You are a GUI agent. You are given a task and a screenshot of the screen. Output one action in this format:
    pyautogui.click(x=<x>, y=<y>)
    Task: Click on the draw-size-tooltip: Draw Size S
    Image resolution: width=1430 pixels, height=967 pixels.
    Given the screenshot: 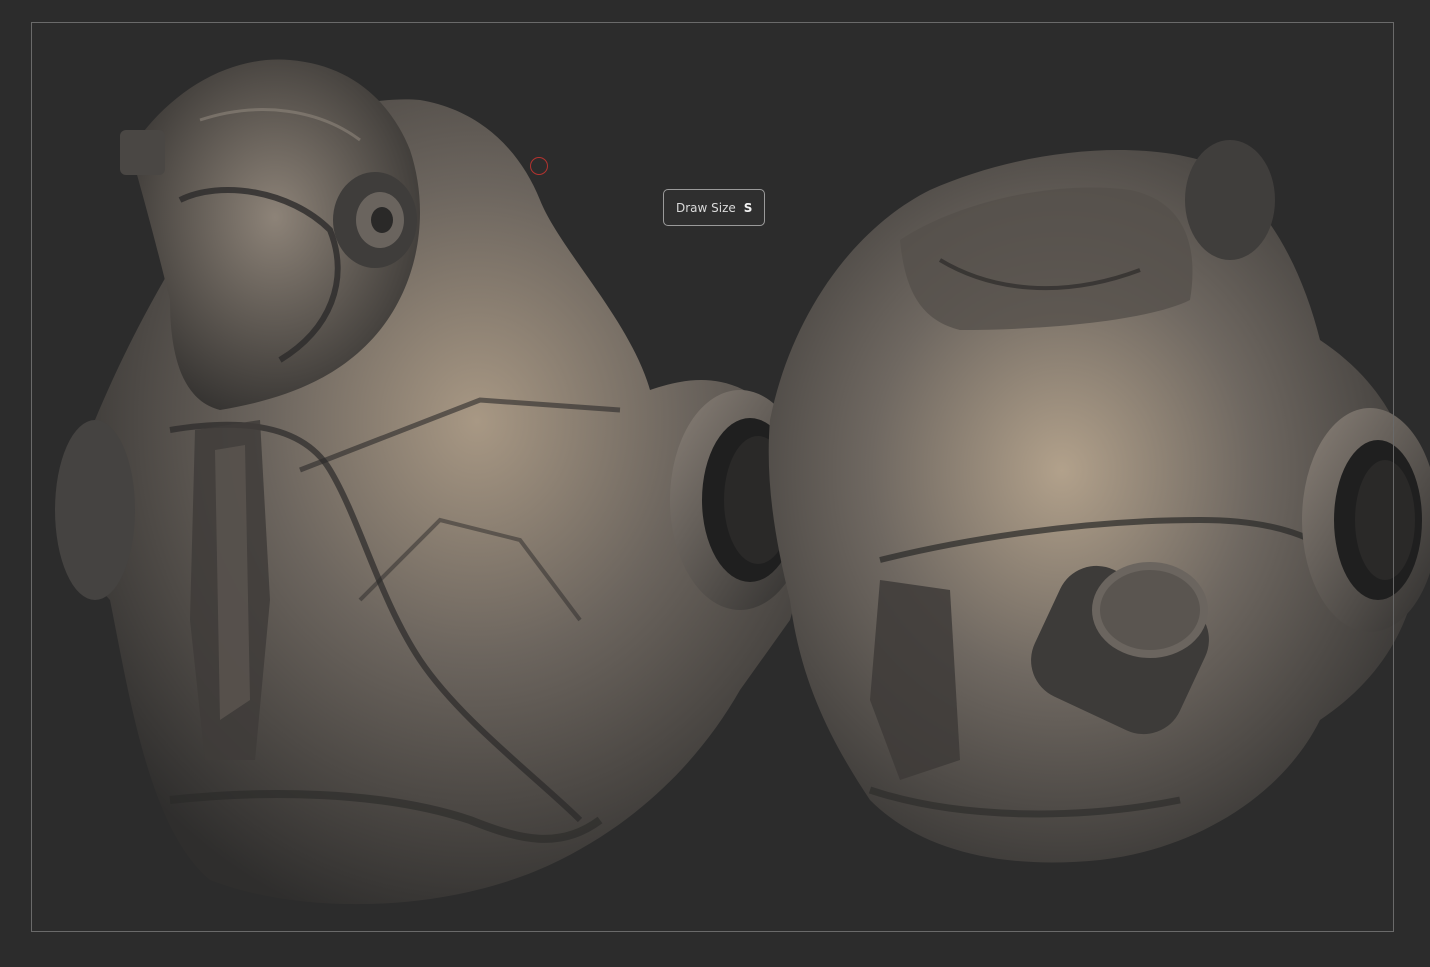 What is the action you would take?
    pyautogui.click(x=714, y=207)
    